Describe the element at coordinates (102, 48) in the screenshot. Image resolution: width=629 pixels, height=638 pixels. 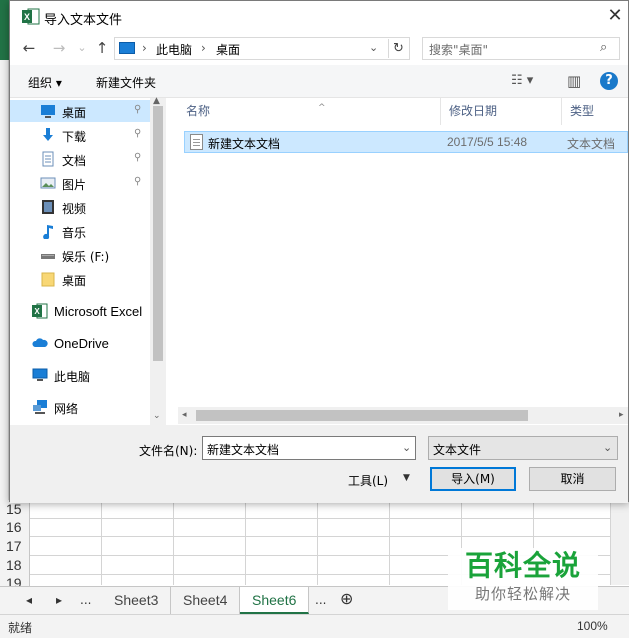
I see `up-arrow-icon: ↑` at that location.